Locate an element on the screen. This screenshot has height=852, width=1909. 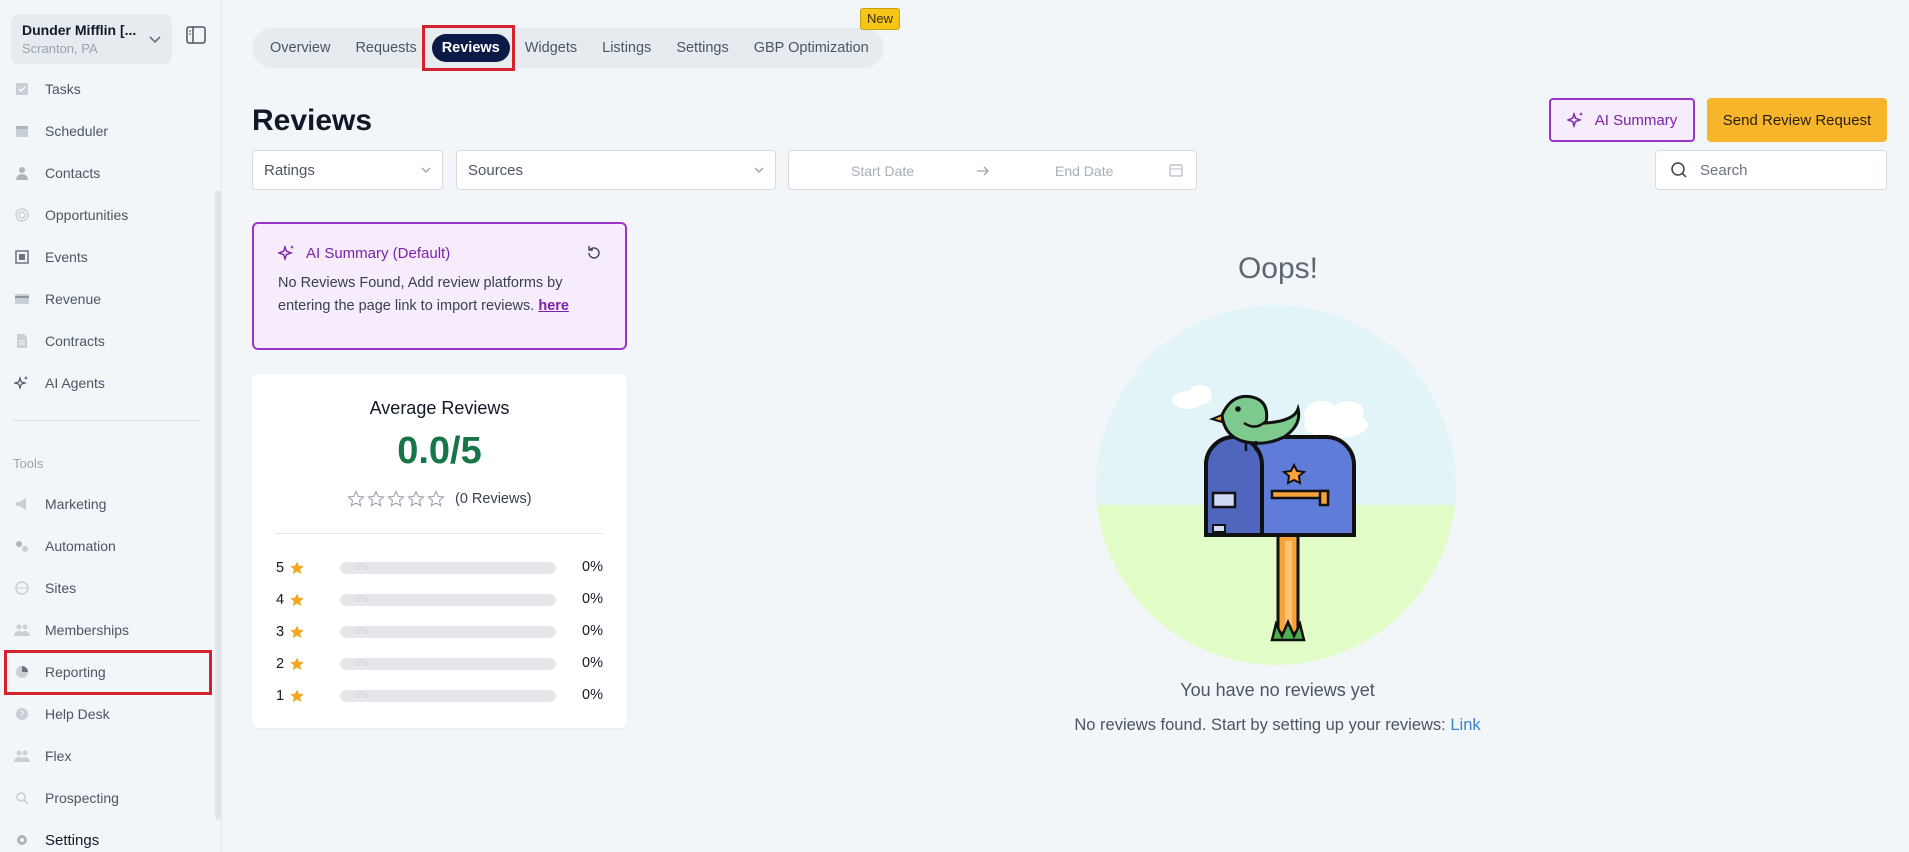
rating-row: 3 0% 0% is located at coordinates (439, 632).